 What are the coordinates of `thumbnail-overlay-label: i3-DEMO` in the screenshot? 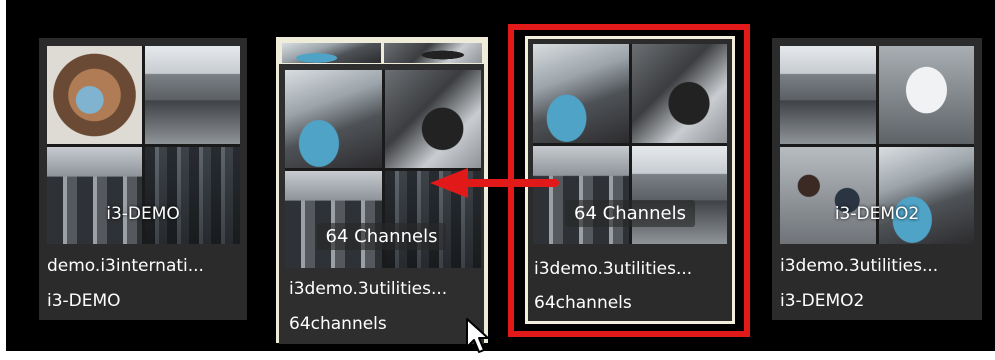 It's located at (143, 214).